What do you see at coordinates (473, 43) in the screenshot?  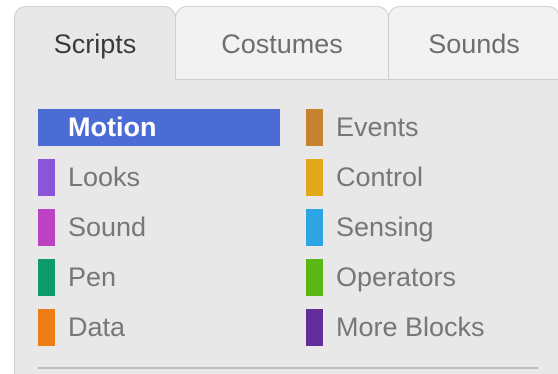 I see `tab-sounds: Sounds` at bounding box center [473, 43].